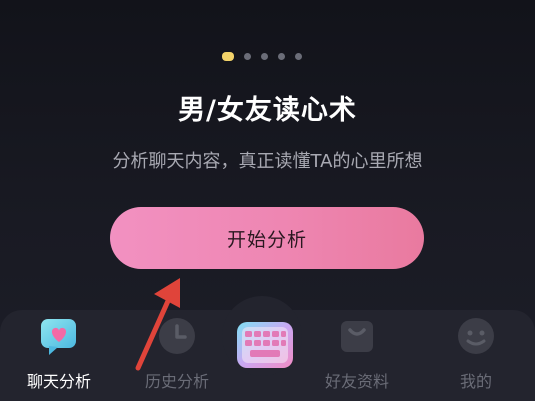  Describe the element at coordinates (267, 238) in the screenshot. I see `start-analysis-button: 开始分析` at that location.